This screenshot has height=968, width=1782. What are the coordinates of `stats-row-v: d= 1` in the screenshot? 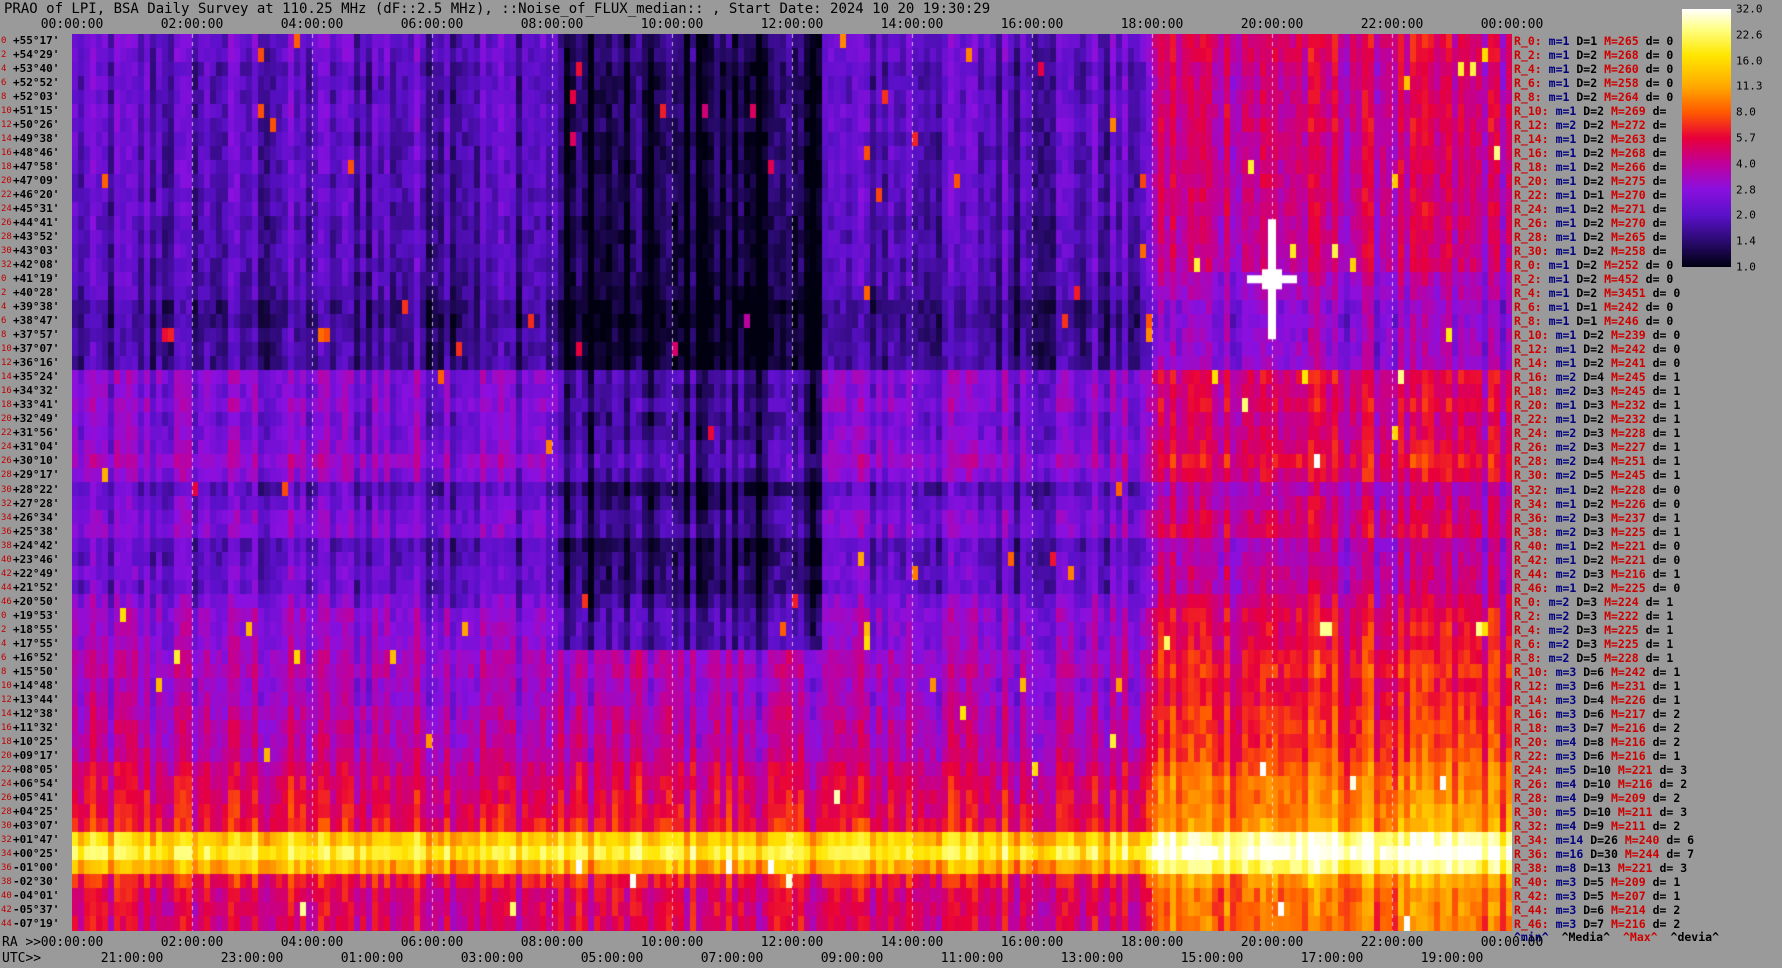 It's located at (1666, 755).